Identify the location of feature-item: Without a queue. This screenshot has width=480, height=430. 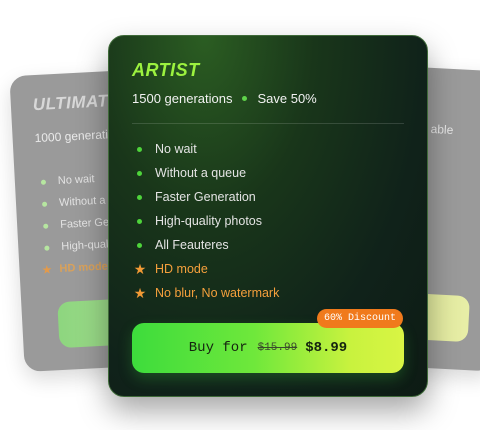
(205, 173).